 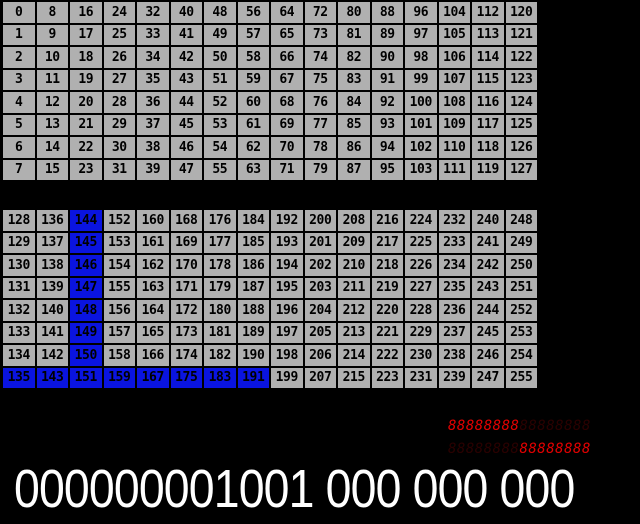 I want to click on grid-cell-101: 101, so click(x=421, y=124).